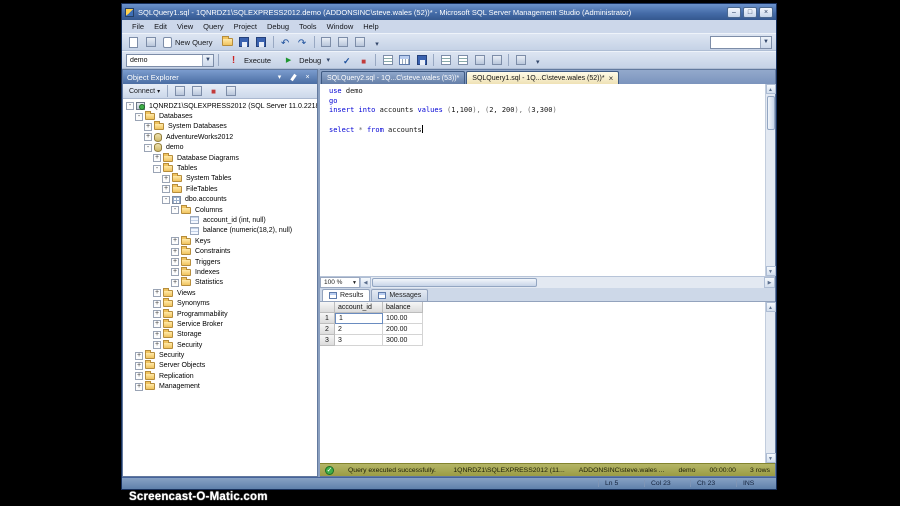 This screenshot has height=506, width=900. What do you see at coordinates (359, 318) in the screenshot?
I see `grid-cell: 1` at bounding box center [359, 318].